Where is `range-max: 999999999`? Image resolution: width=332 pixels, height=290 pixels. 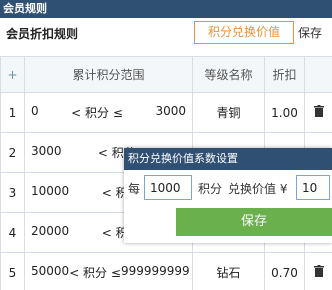
range-max: 999999999 is located at coordinates (155, 272).